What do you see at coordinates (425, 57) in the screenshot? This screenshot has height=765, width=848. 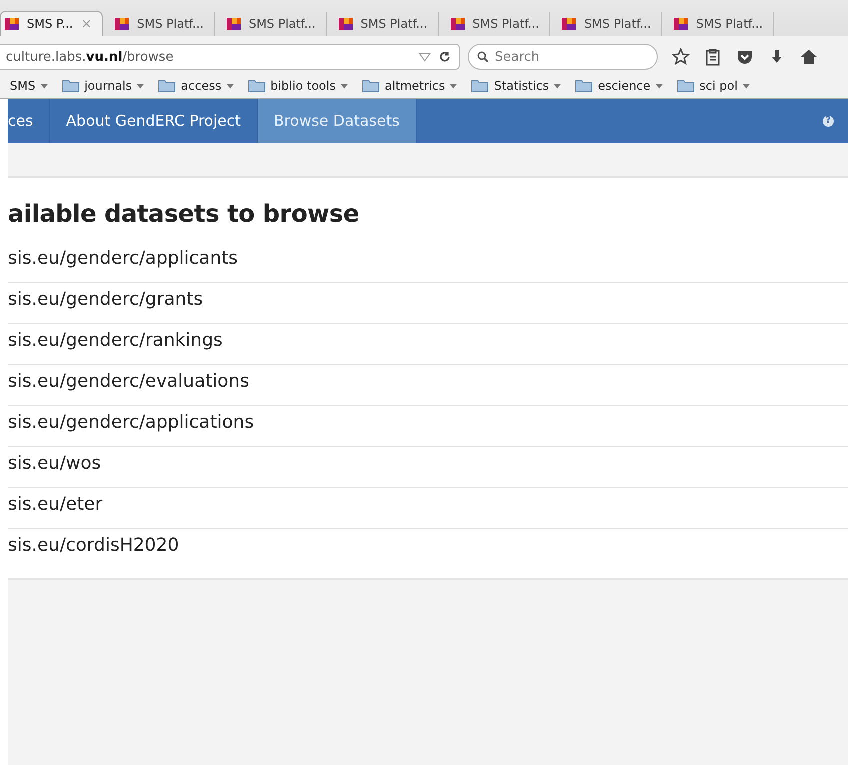 I see `dropdown-icon` at bounding box center [425, 57].